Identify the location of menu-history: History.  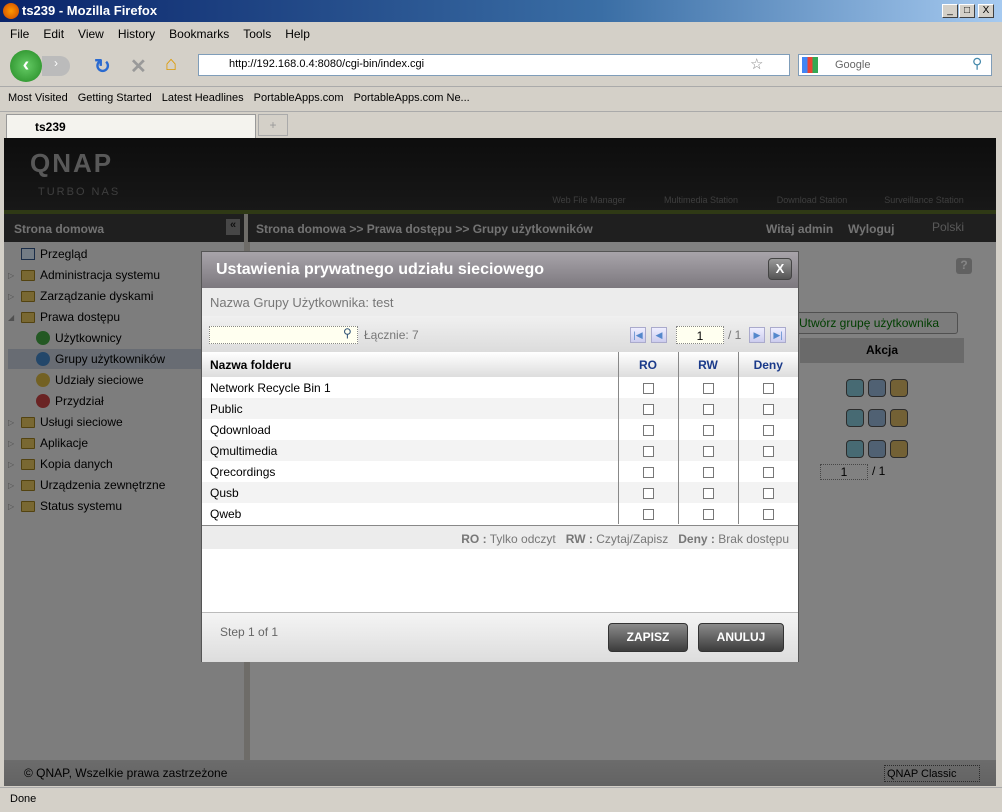
(136, 34).